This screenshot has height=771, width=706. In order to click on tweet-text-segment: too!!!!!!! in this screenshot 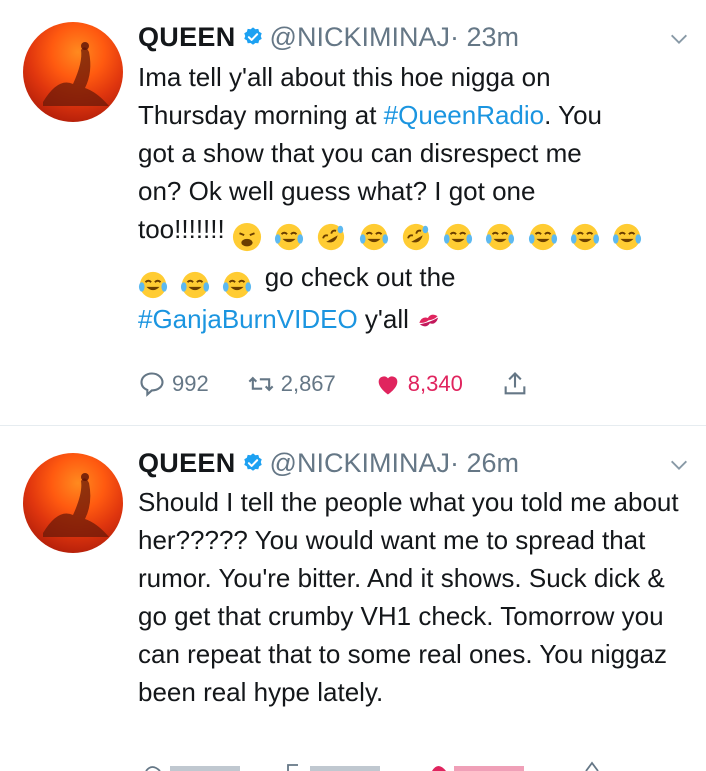, I will do `click(185, 229)`.